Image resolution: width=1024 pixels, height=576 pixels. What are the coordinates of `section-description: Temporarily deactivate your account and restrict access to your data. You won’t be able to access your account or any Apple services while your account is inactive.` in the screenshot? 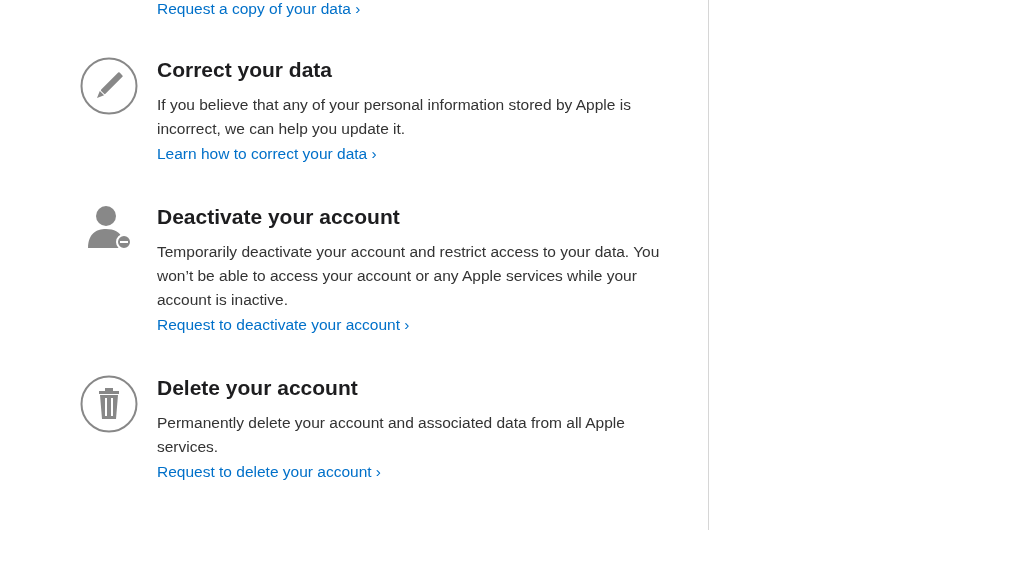 It's located at (409, 276).